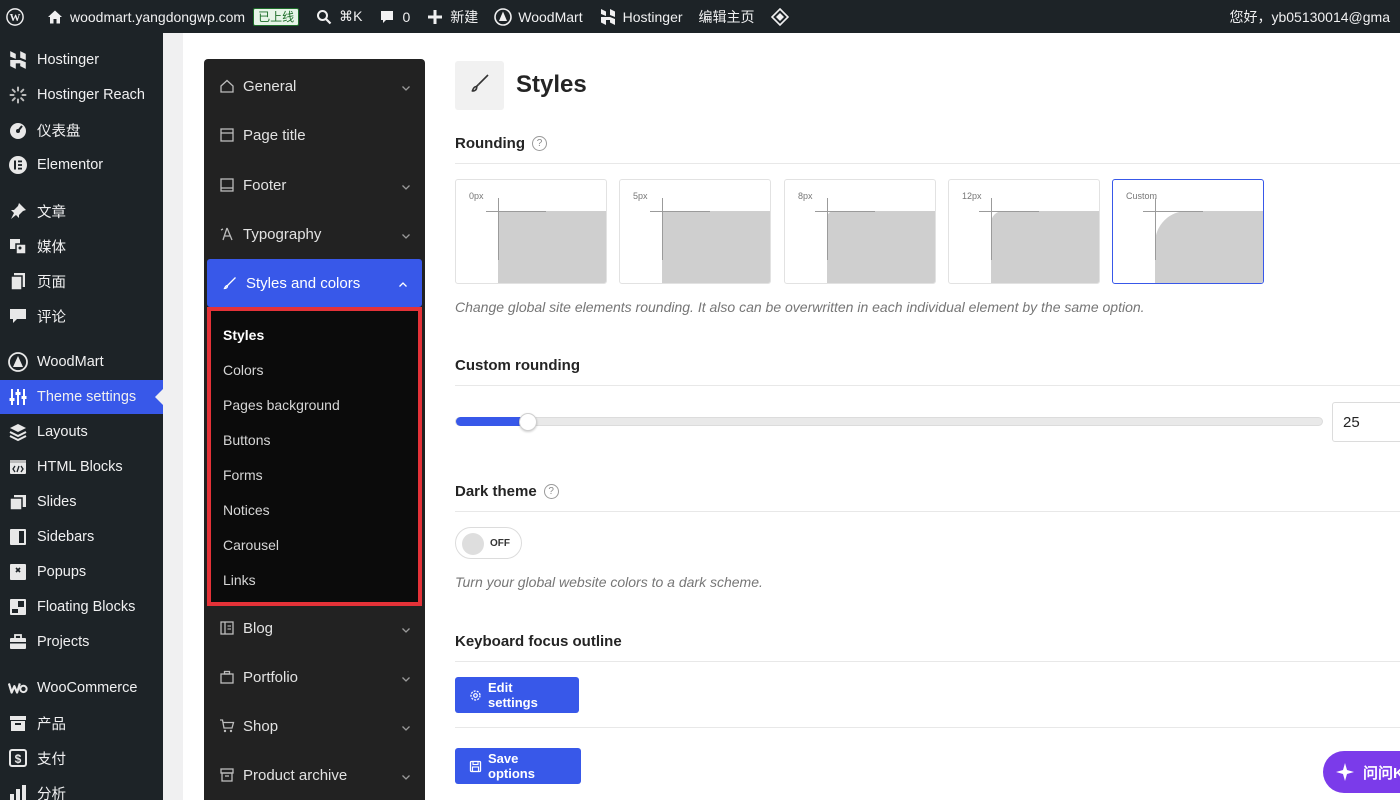 The image size is (1400, 800). What do you see at coordinates (81, 788) in the screenshot?
I see `sidebar-item-analytics: 分析` at bounding box center [81, 788].